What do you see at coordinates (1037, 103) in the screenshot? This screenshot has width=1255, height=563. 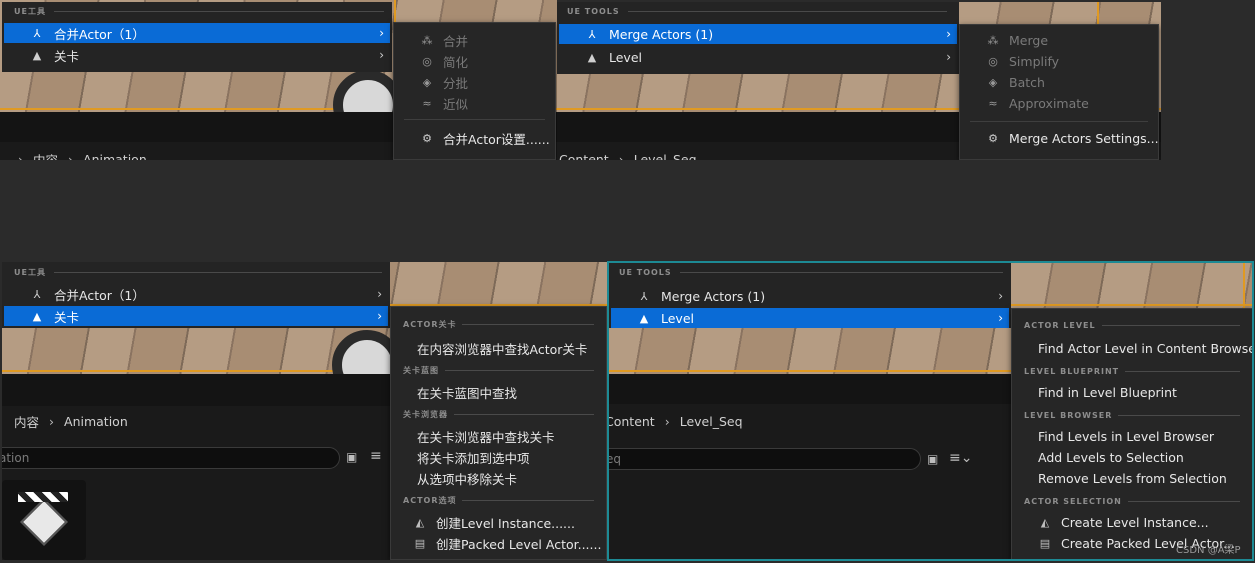 I see `submenu-approximate: ≈ Approximate` at bounding box center [1037, 103].